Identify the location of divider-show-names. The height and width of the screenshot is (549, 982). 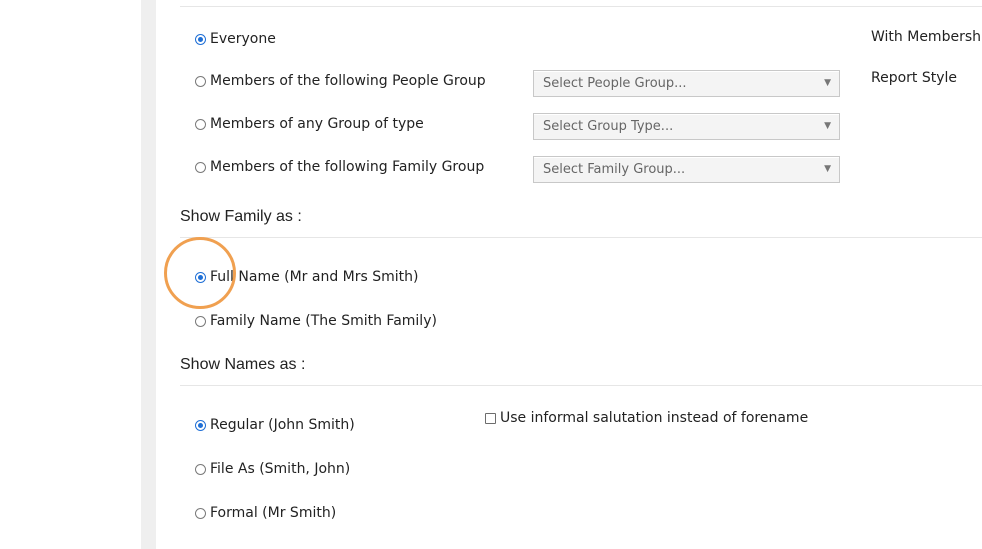
(581, 385).